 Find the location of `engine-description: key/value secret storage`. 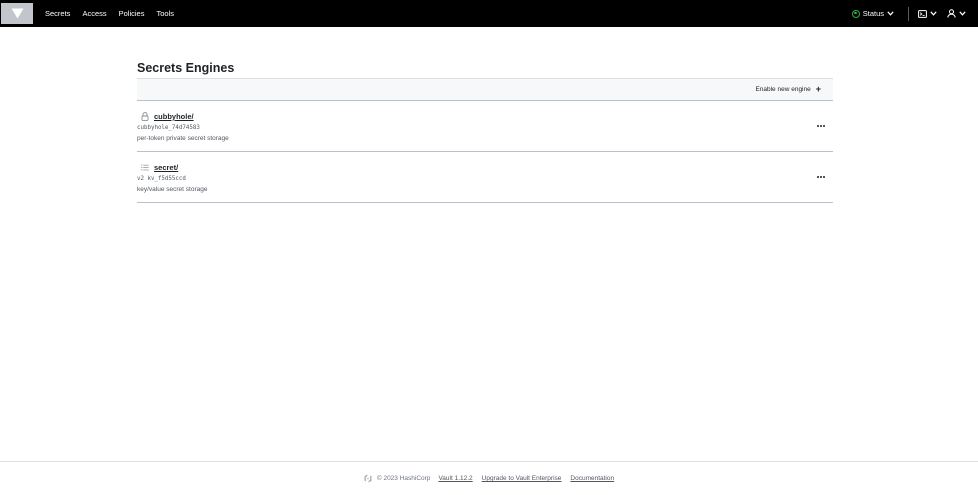

engine-description: key/value secret storage is located at coordinates (172, 189).